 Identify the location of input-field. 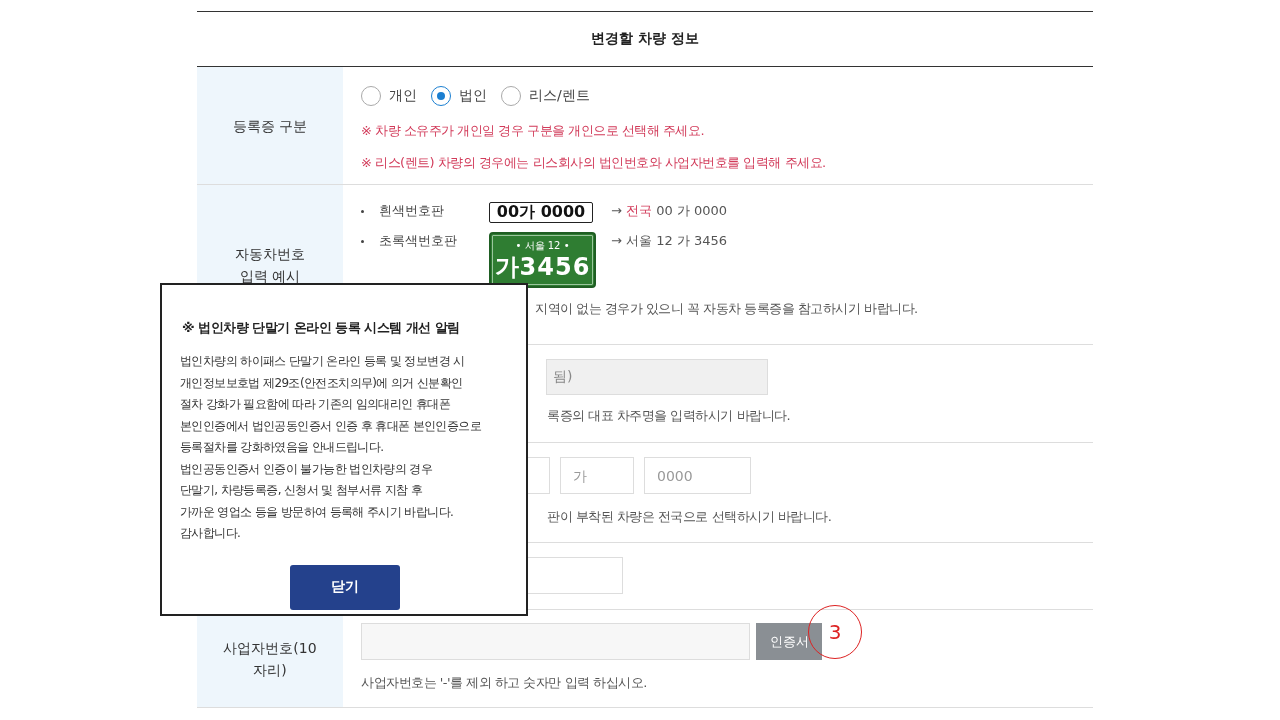
(575, 575).